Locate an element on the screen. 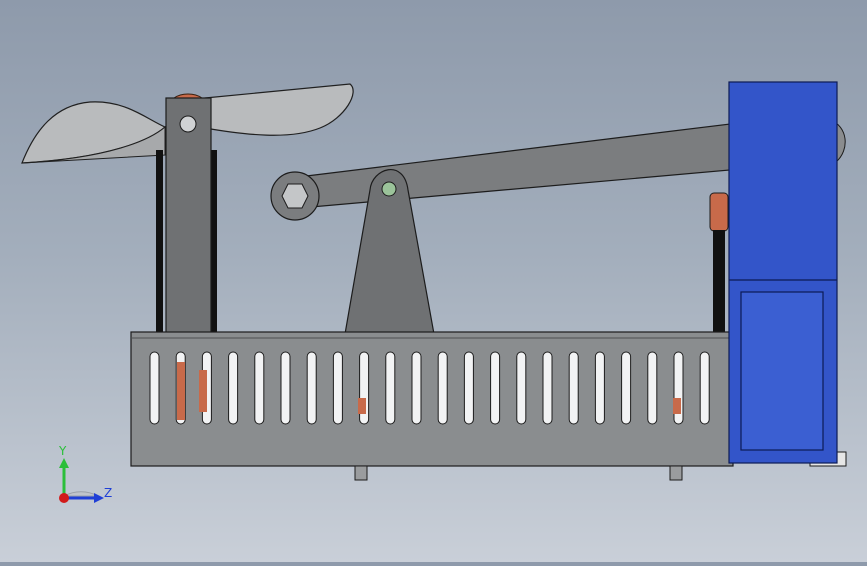  motor-housing is located at coordinates (783, 272).